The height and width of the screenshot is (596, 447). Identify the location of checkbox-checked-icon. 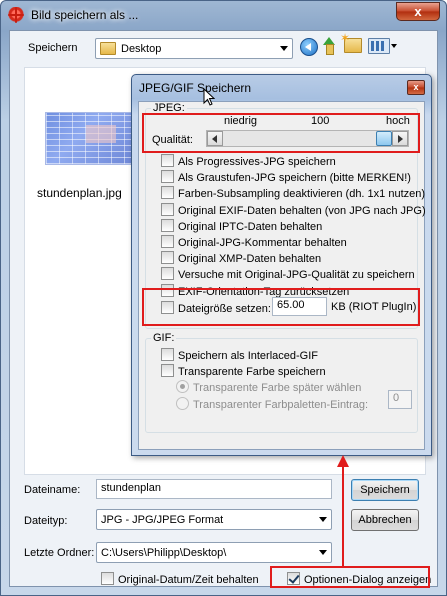
(293, 578).